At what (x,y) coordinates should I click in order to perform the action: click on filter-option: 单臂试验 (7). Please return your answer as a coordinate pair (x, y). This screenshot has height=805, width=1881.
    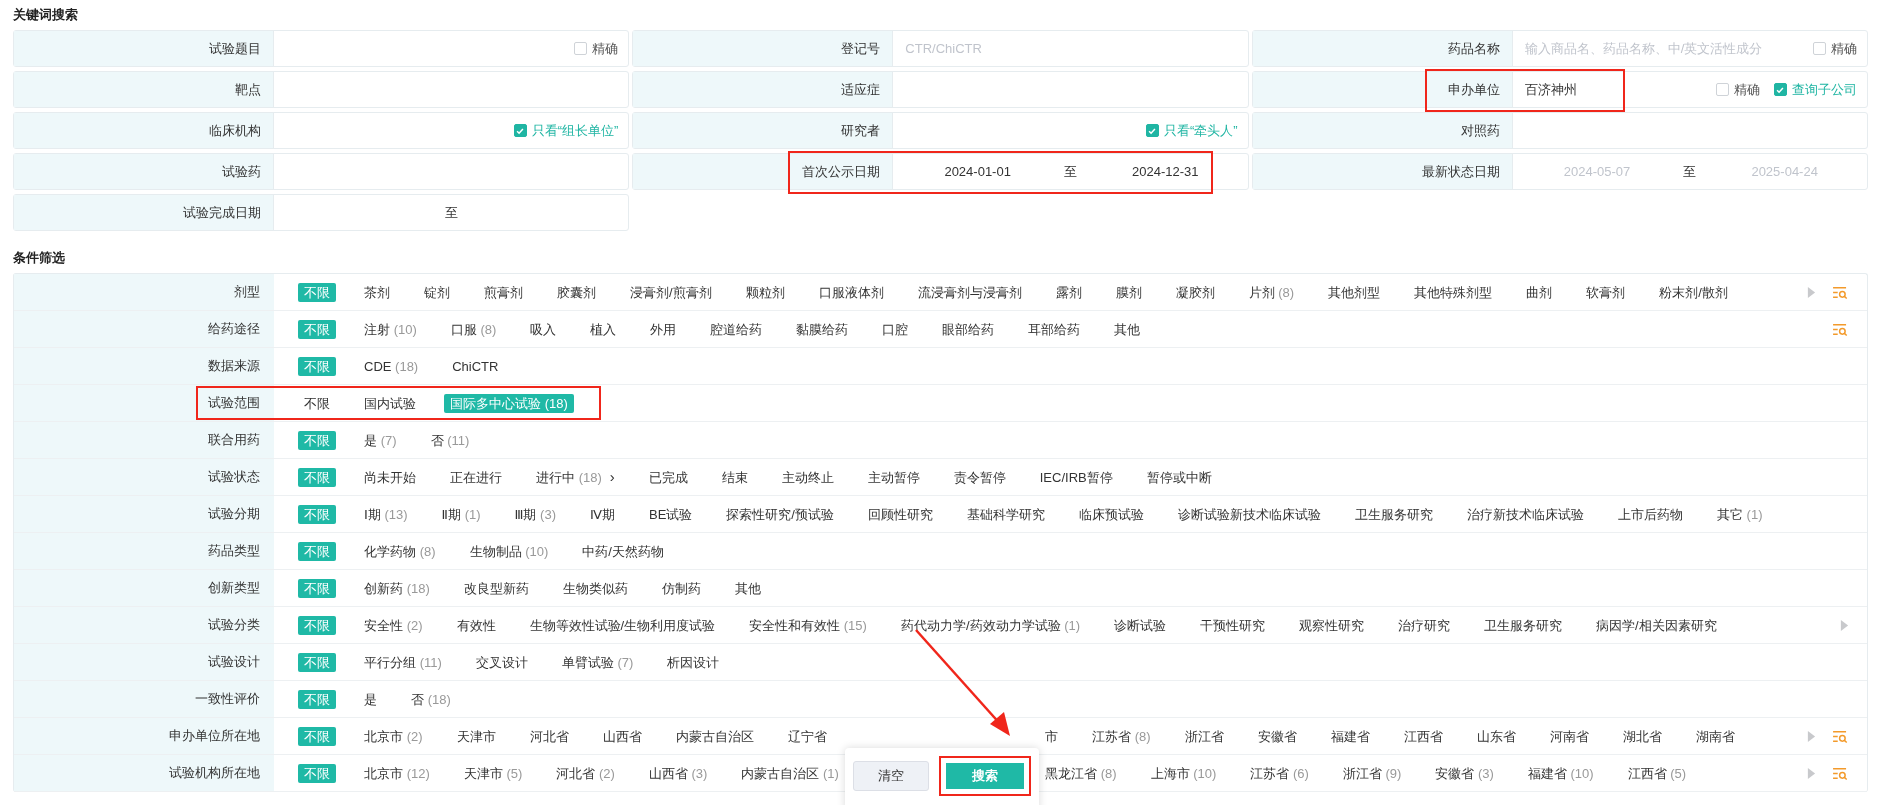
    Looking at the image, I should click on (597, 662).